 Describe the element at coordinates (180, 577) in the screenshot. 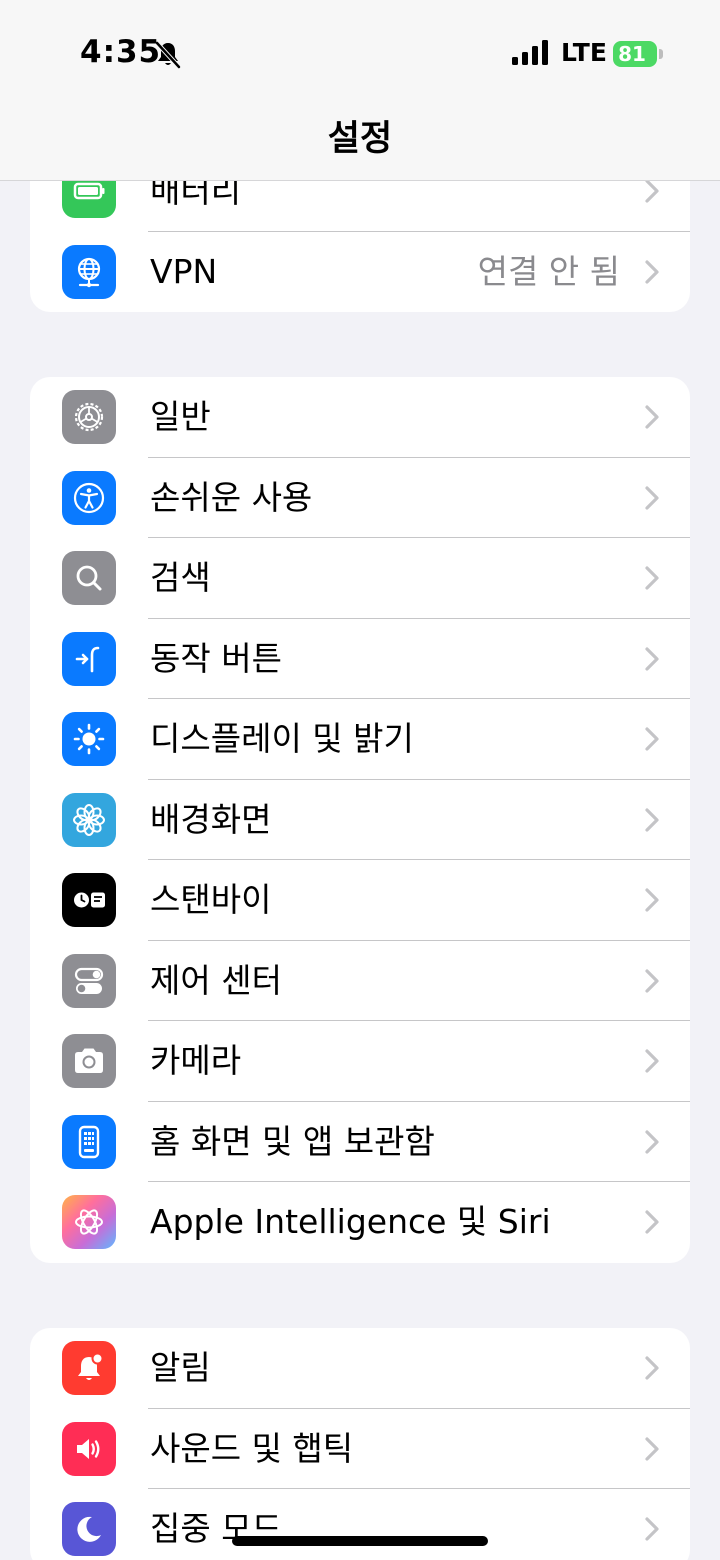

I see `settings-row-label: 검색` at that location.